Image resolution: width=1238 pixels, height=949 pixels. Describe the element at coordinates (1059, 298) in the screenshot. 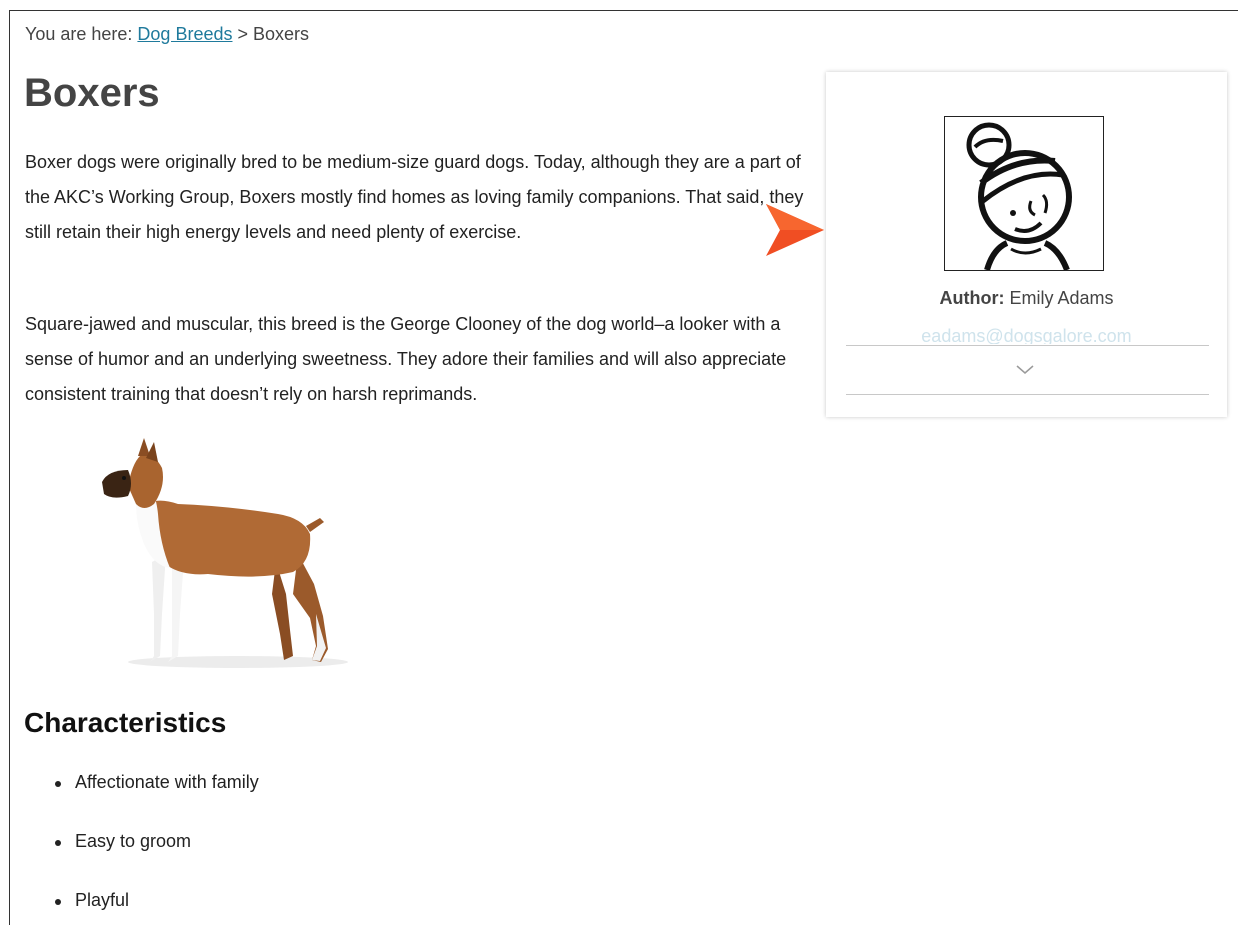

I see `author-name: Emily Adams` at that location.